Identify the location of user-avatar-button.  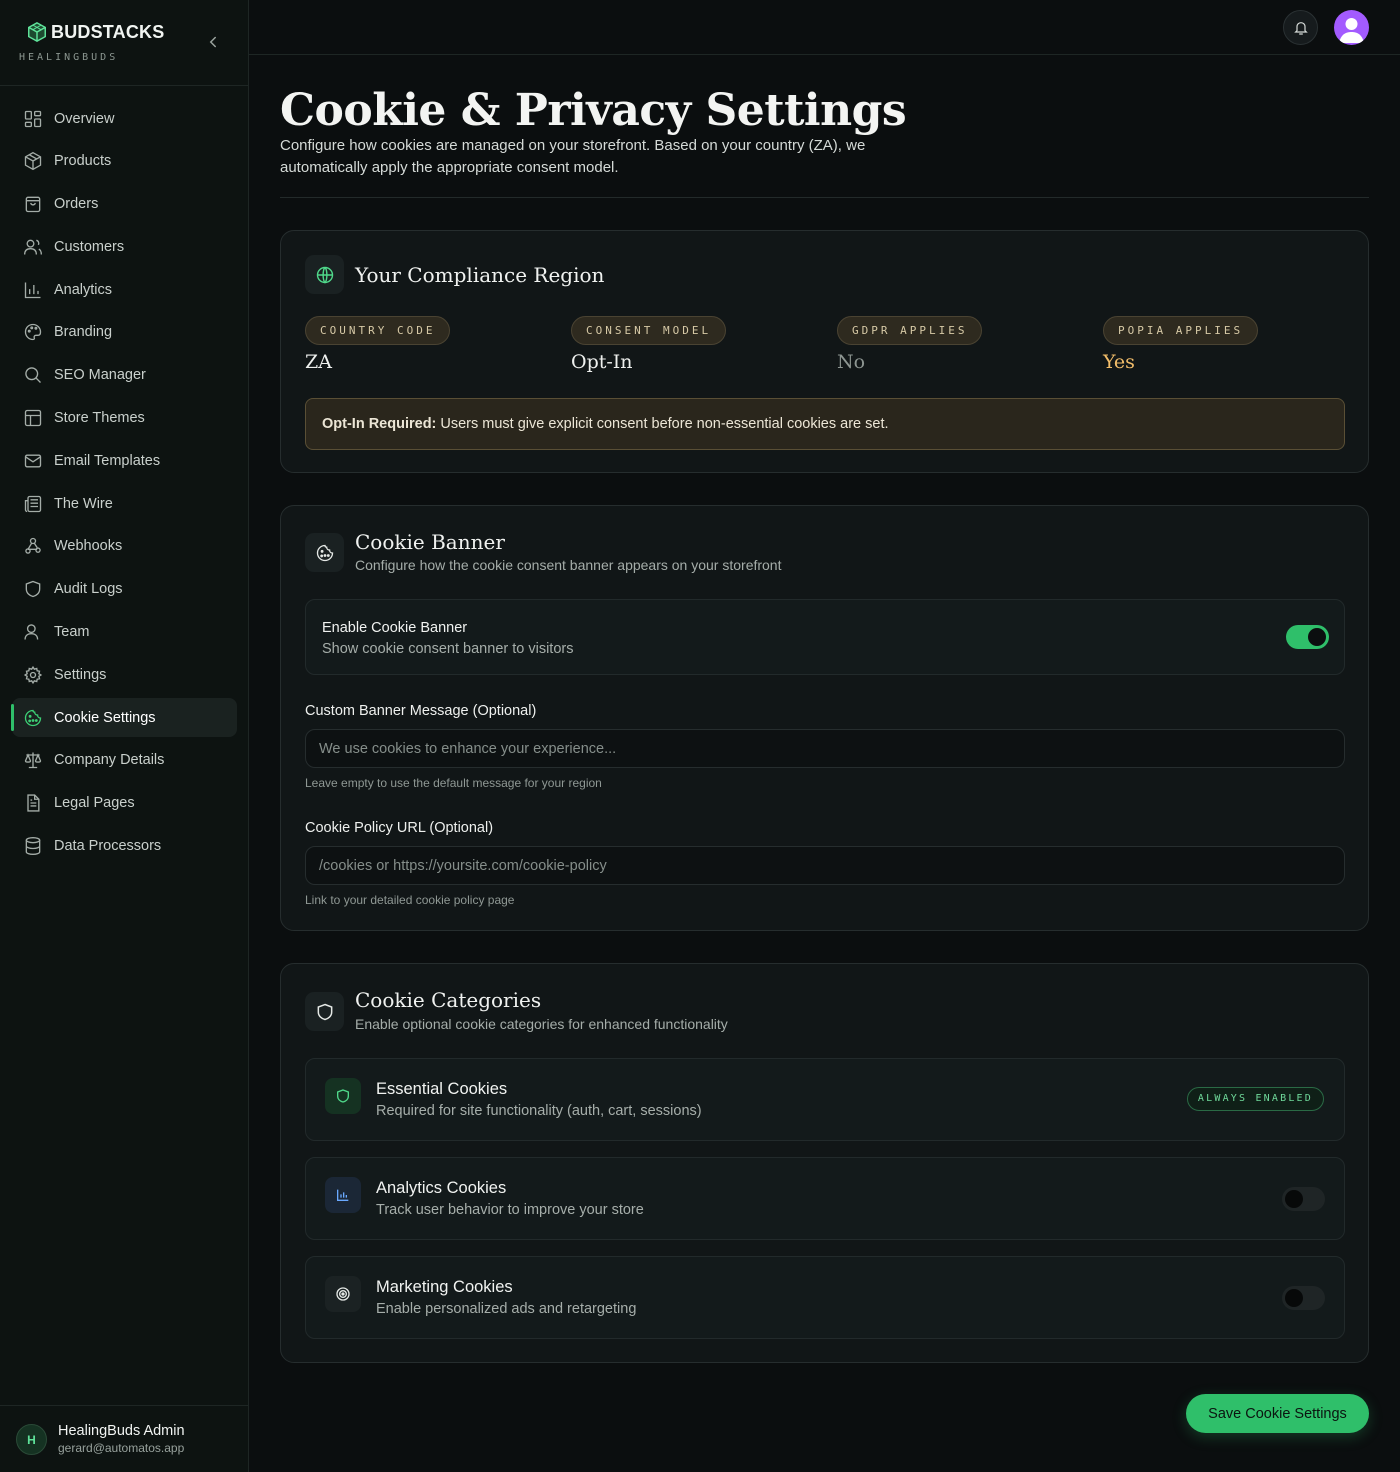
(1351, 27).